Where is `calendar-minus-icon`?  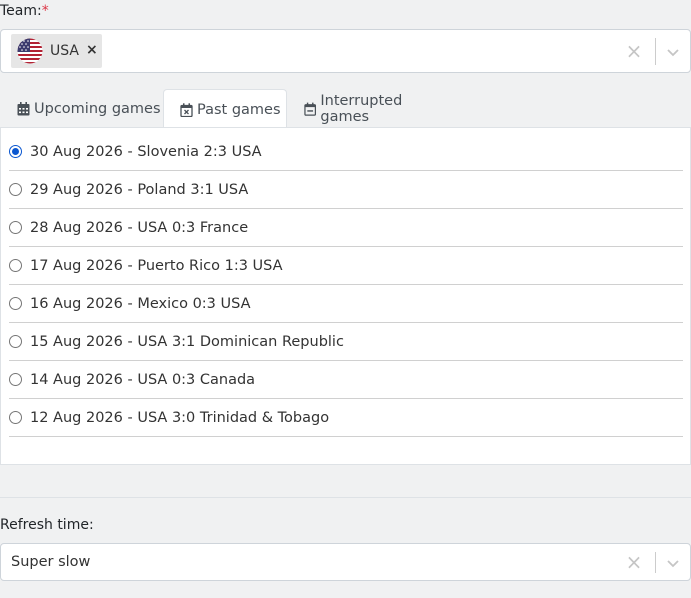 calendar-minus-icon is located at coordinates (310, 109).